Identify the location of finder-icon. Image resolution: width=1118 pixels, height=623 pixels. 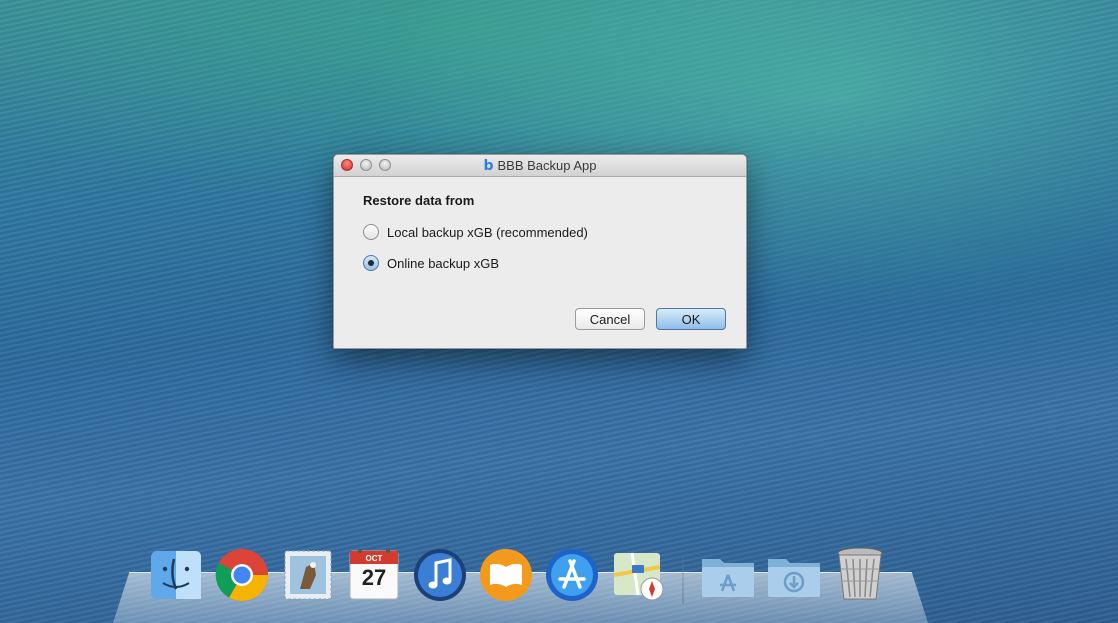
(176, 574).